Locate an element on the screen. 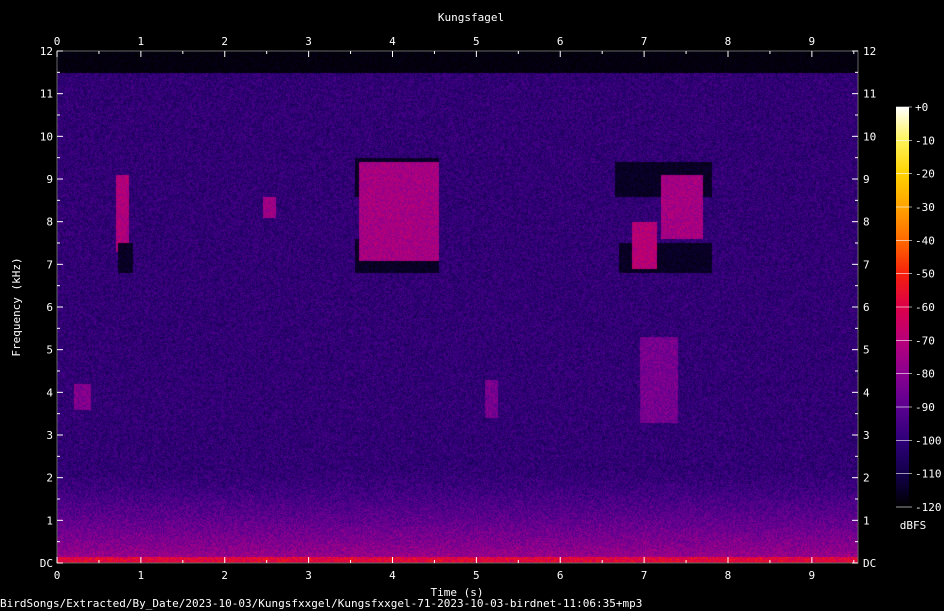  x-tick-label-bottom: 4 is located at coordinates (392, 575).